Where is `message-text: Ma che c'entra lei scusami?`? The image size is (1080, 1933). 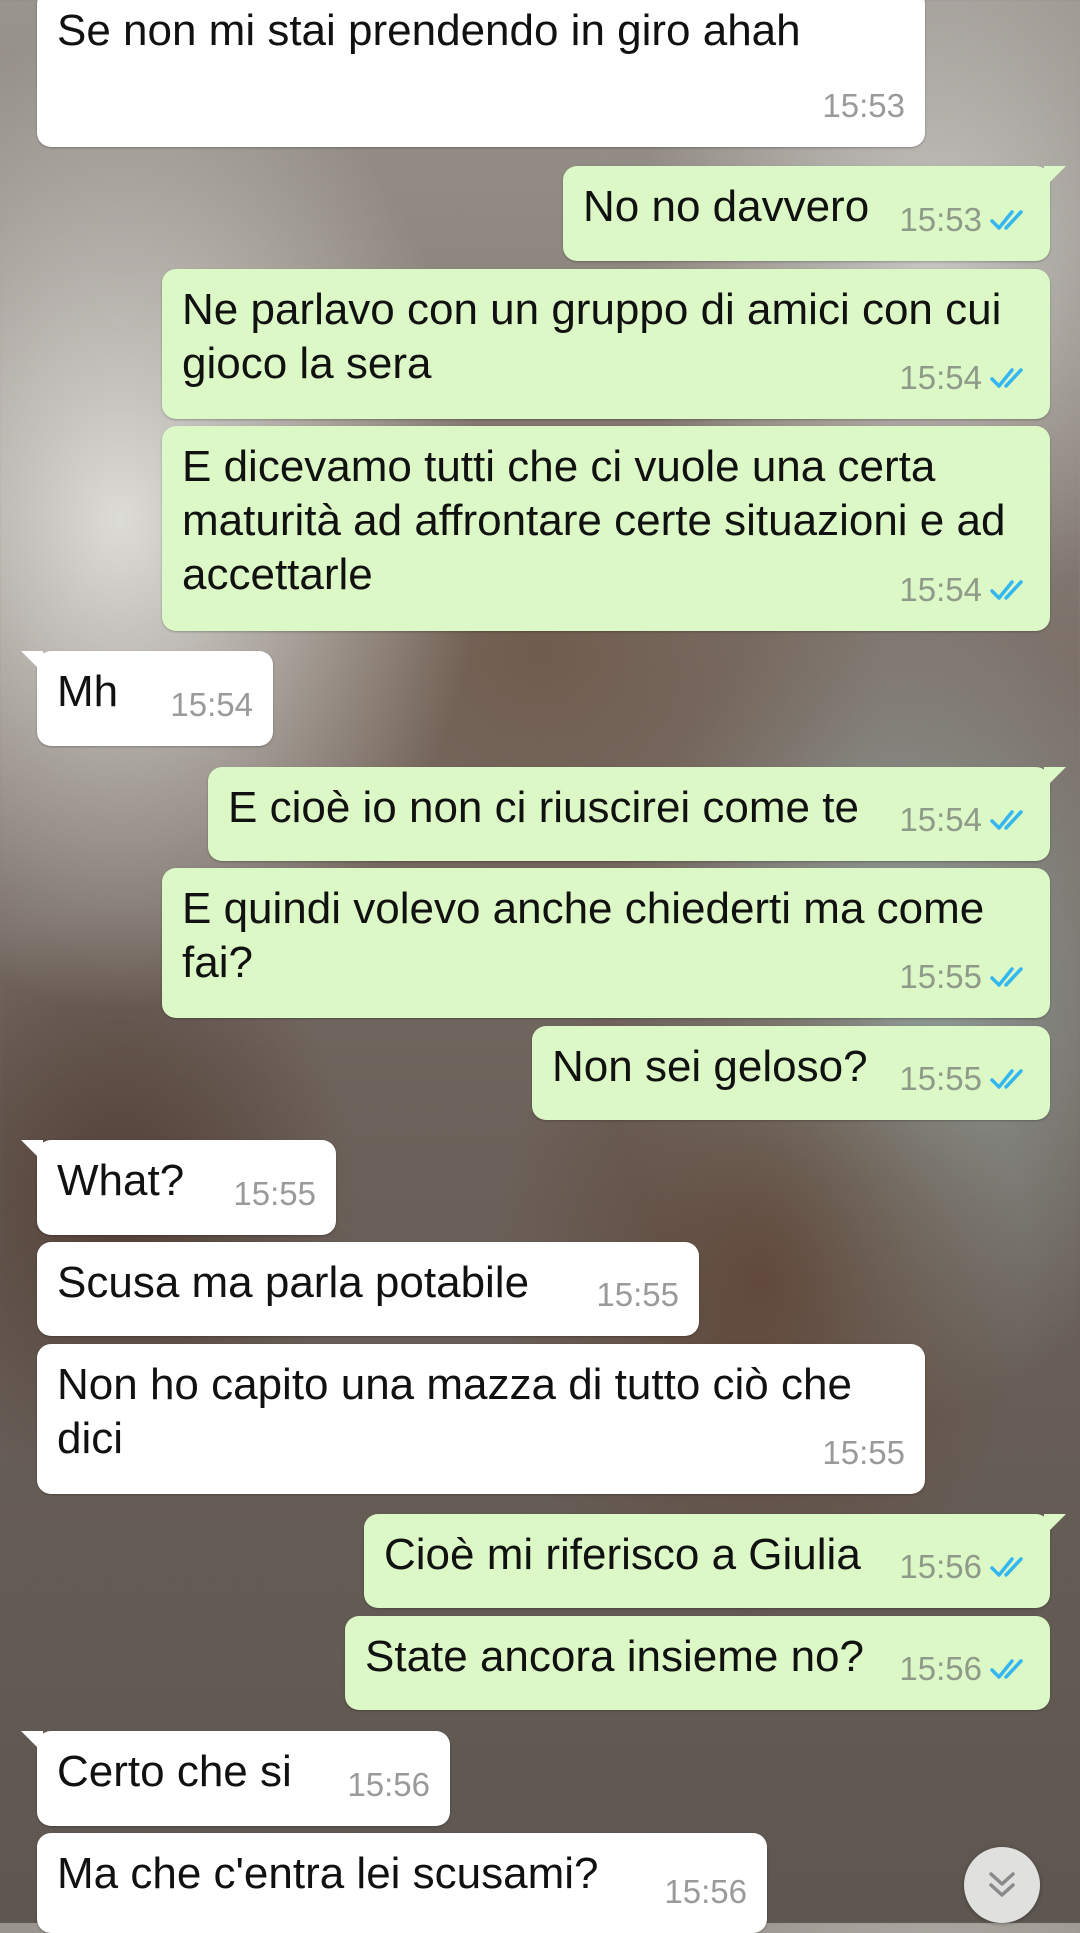 message-text: Ma che c'entra lei scusami? is located at coordinates (328, 1873).